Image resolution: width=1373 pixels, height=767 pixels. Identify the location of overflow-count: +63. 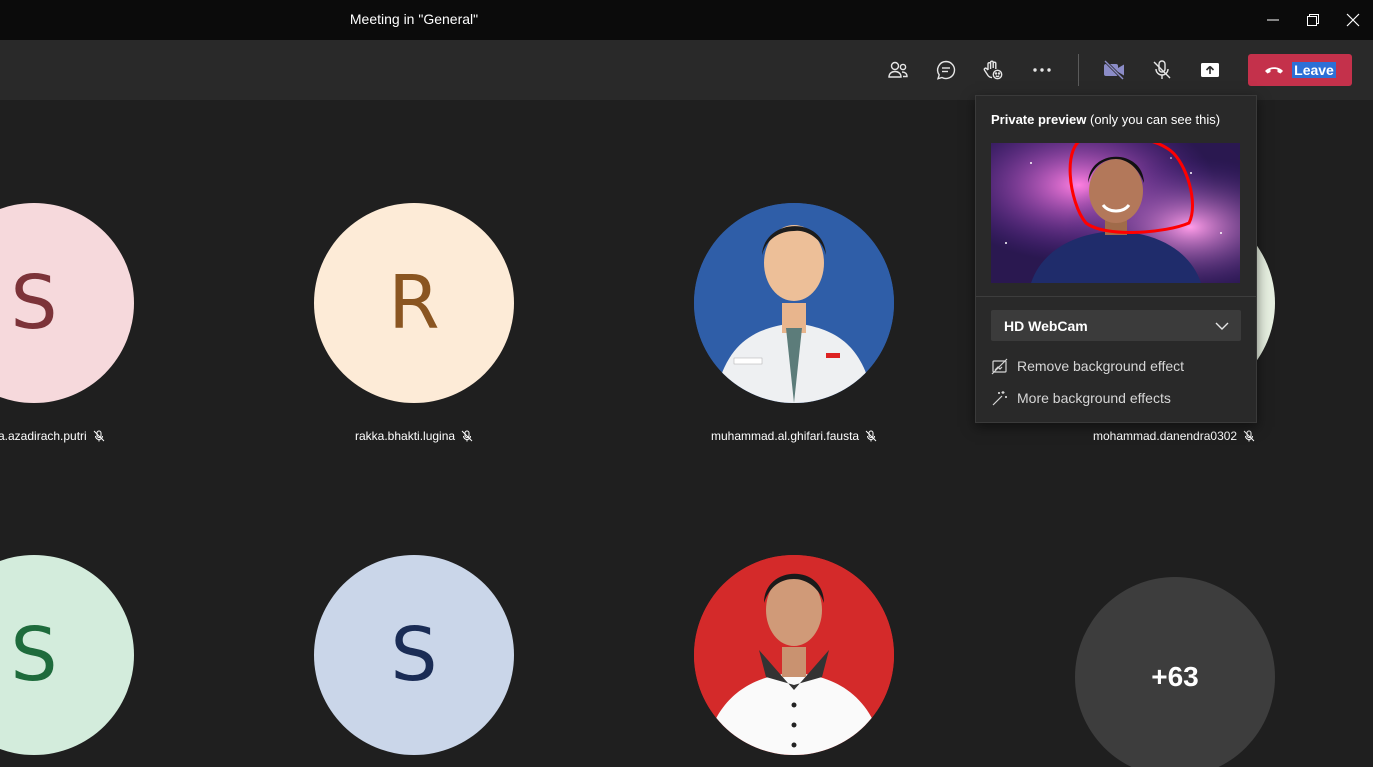
(1175, 676).